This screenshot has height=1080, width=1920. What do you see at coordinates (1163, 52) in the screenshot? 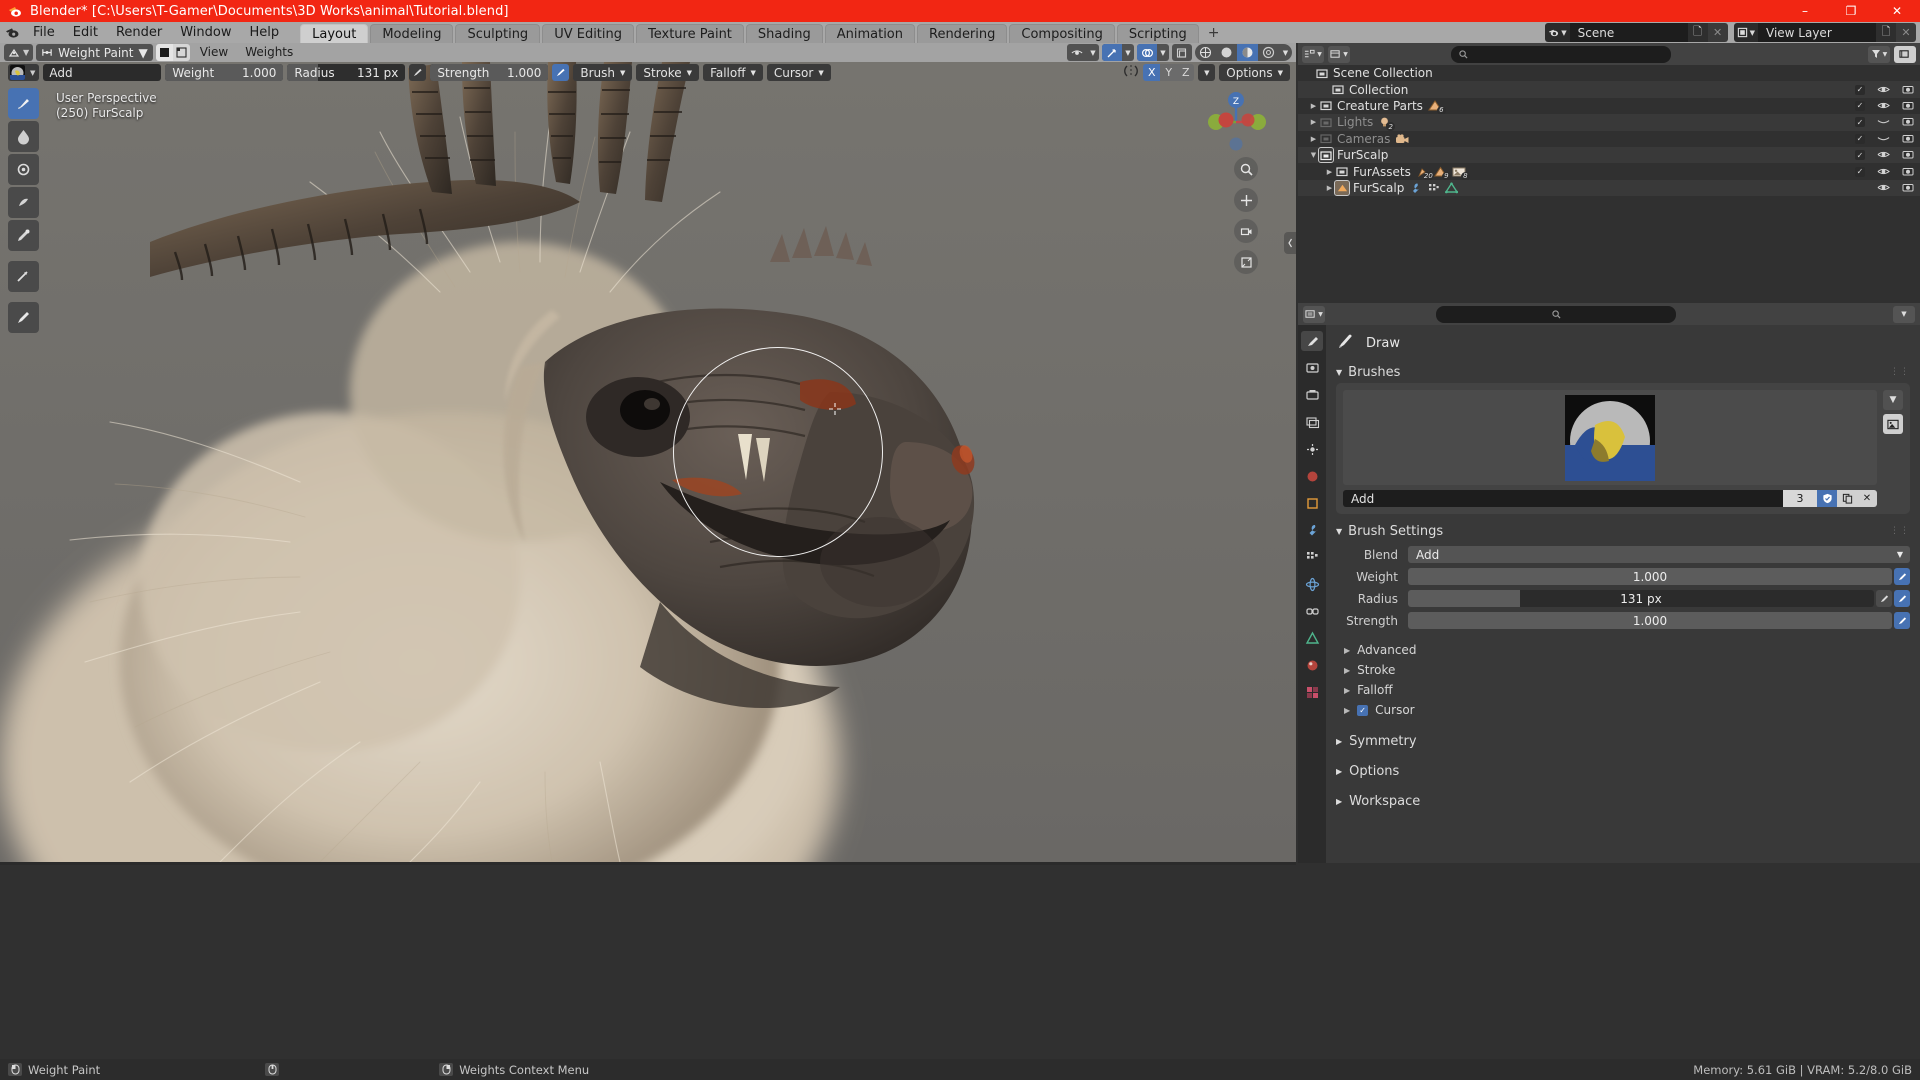
I see `overlays-dropdown-icon: ▼` at bounding box center [1163, 52].